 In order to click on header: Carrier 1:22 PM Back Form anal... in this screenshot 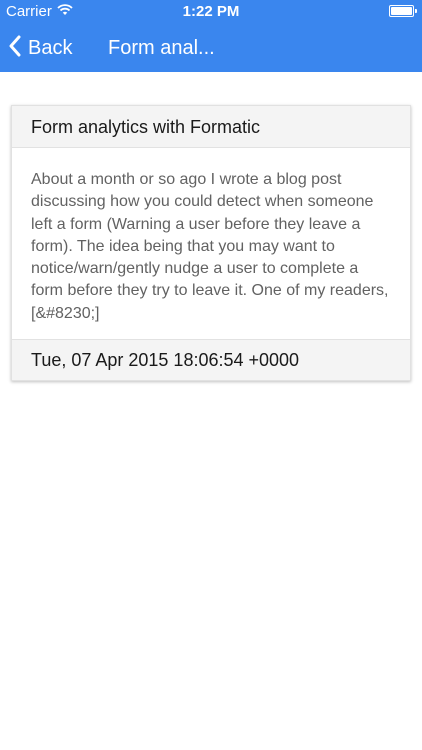, I will do `click(211, 36)`.